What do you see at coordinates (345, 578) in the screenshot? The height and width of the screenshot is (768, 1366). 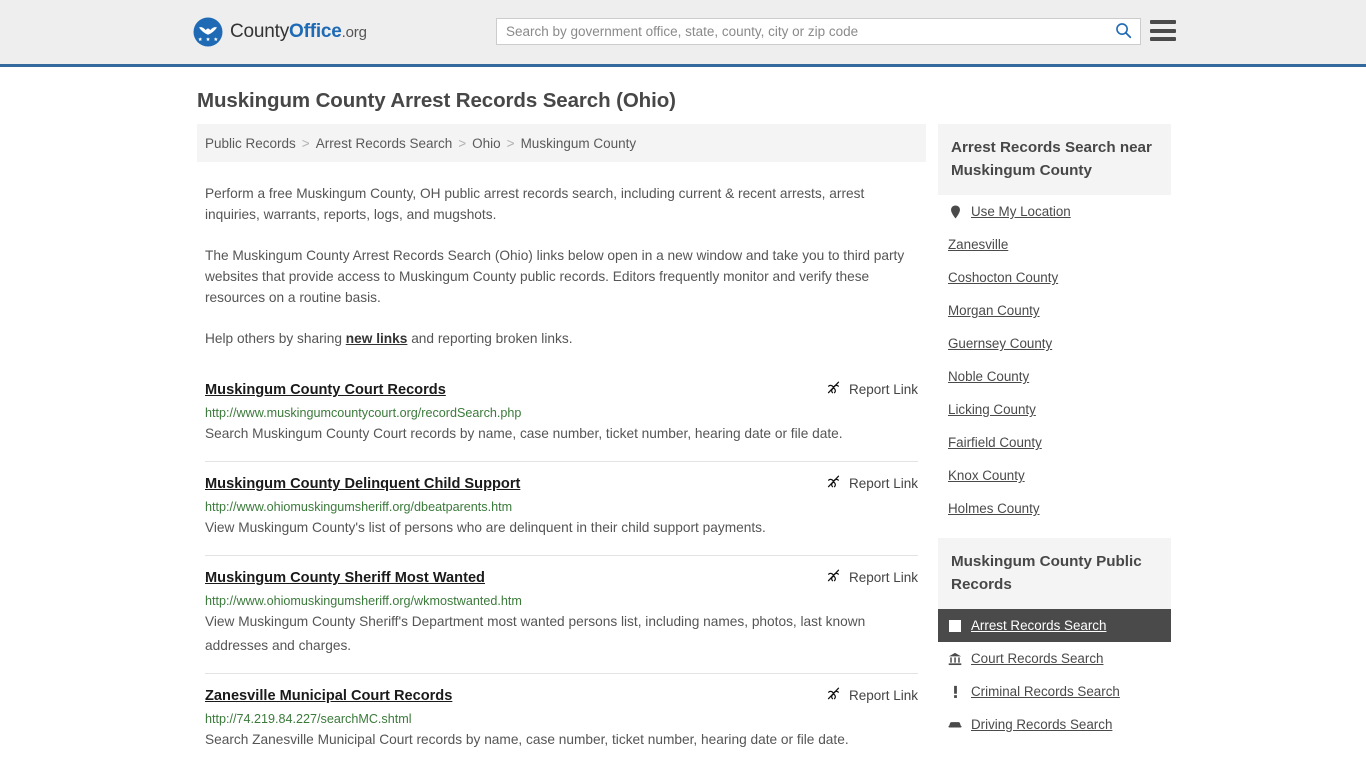 I see `result-title-link: Muskingum County Sheriff Most Wanted` at bounding box center [345, 578].